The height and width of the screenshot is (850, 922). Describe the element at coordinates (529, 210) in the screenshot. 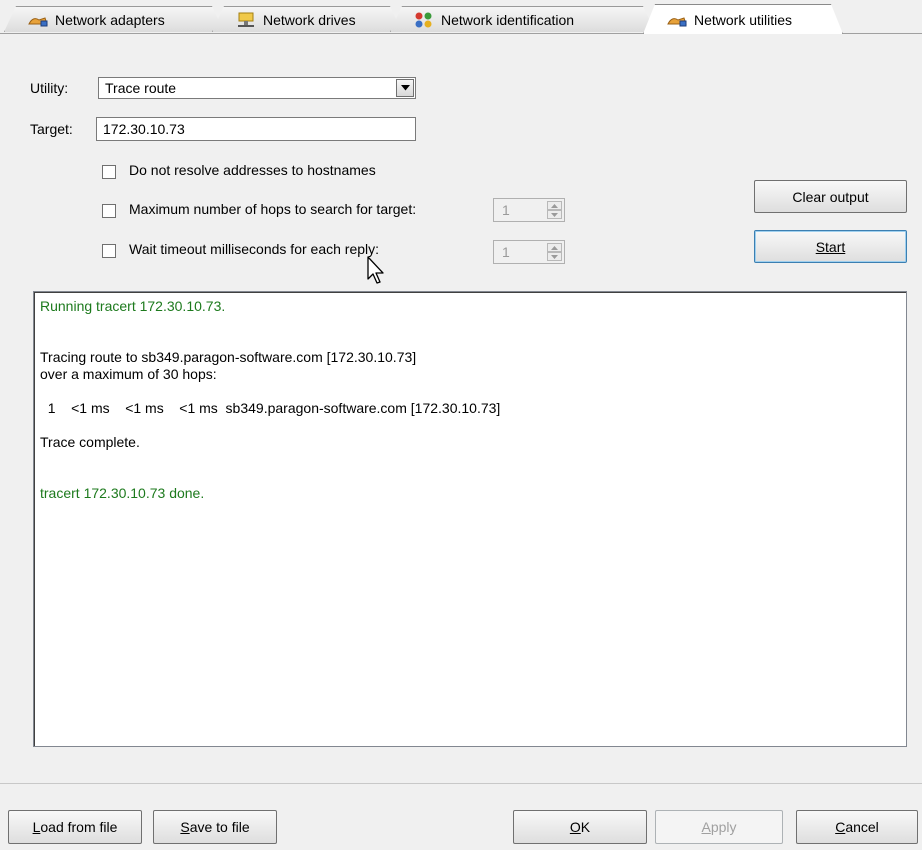

I see `max-hops-spinner: 1` at that location.